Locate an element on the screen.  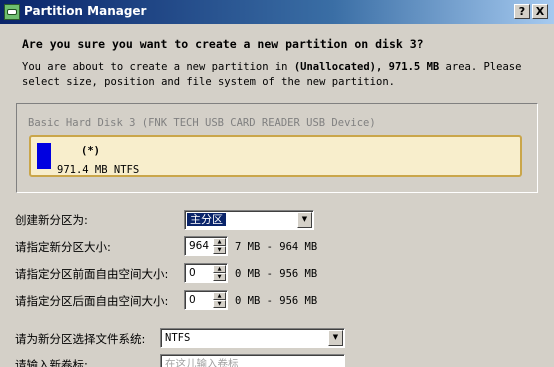
space-before-spin-buttons: ▲ ▼ is located at coordinates (219, 273).